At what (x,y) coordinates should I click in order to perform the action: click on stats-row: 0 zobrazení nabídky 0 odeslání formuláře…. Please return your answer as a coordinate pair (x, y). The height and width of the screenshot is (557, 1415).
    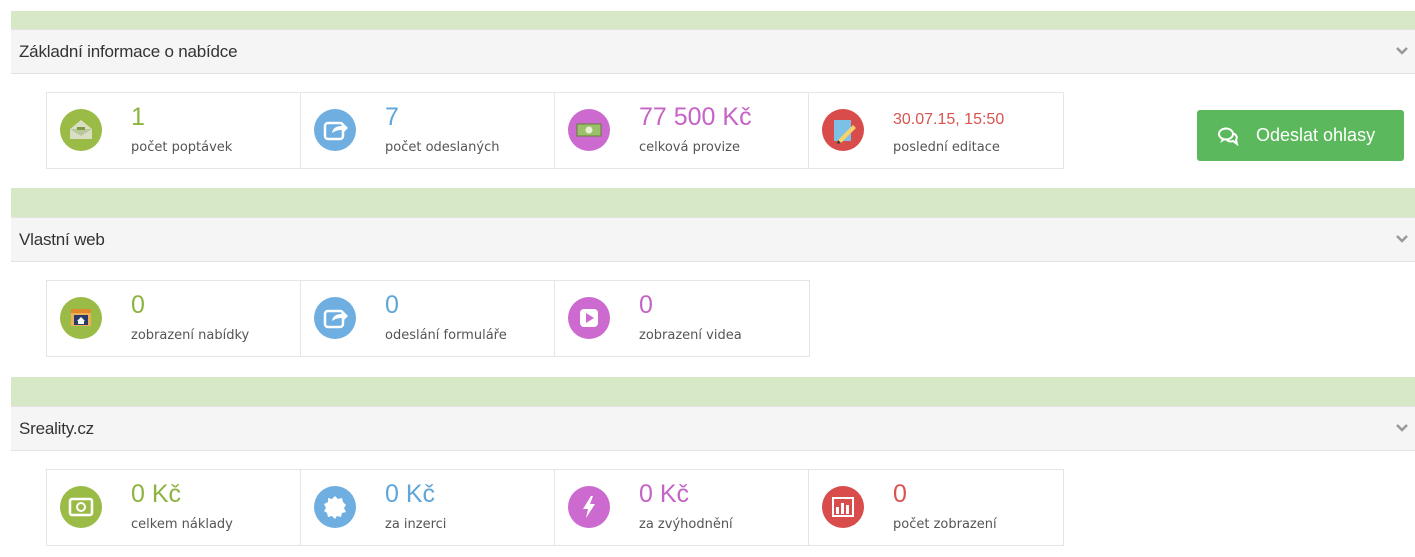
    Looking at the image, I should click on (428, 318).